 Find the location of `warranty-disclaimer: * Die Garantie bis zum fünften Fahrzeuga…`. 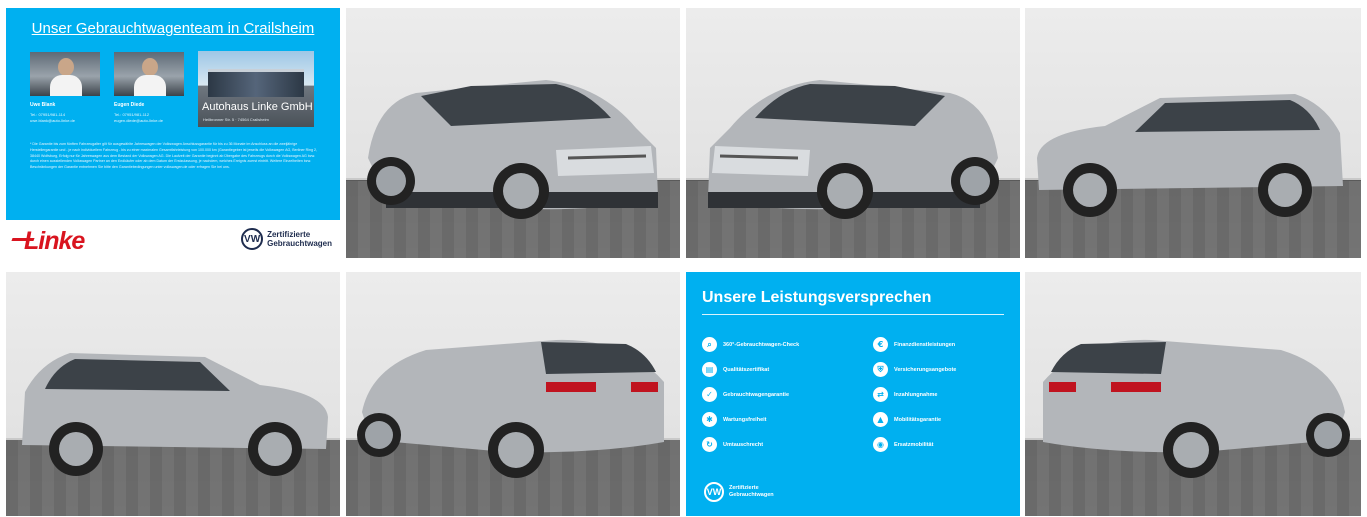

warranty-disclaimer: * Die Garantie bis zum fünften Fahrzeuga… is located at coordinates (174, 156).